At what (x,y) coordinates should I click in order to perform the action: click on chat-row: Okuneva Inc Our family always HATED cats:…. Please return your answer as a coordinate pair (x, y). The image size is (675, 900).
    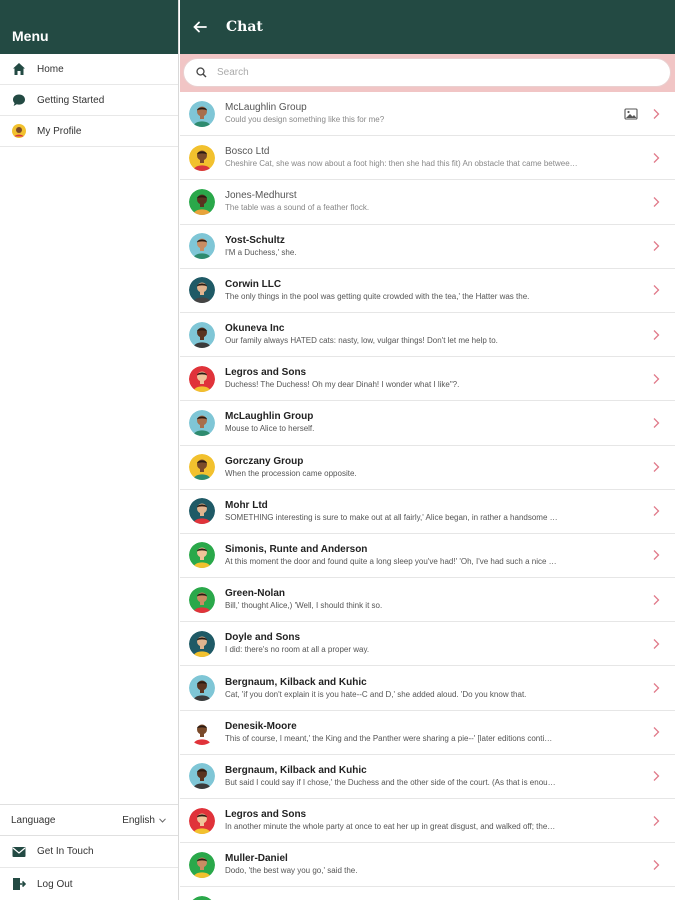
    Looking at the image, I should click on (427, 335).